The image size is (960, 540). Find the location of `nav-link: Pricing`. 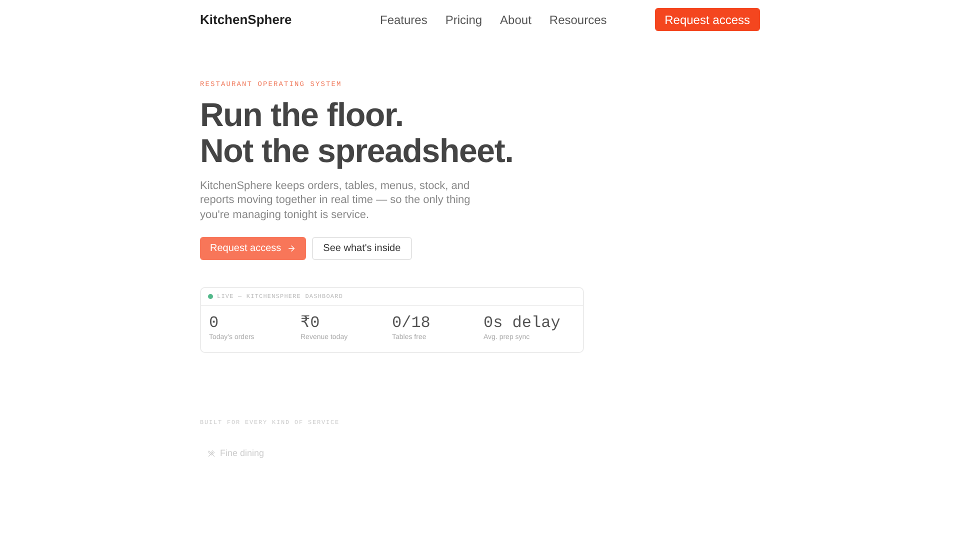

nav-link: Pricing is located at coordinates (463, 19).